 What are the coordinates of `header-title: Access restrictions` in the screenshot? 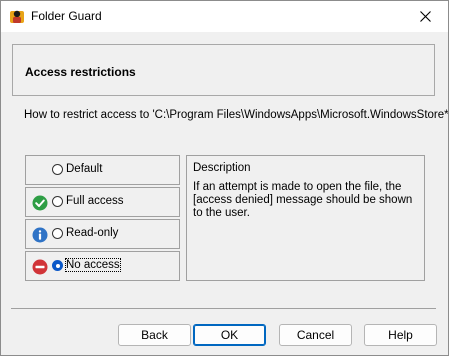 It's located at (80, 72).